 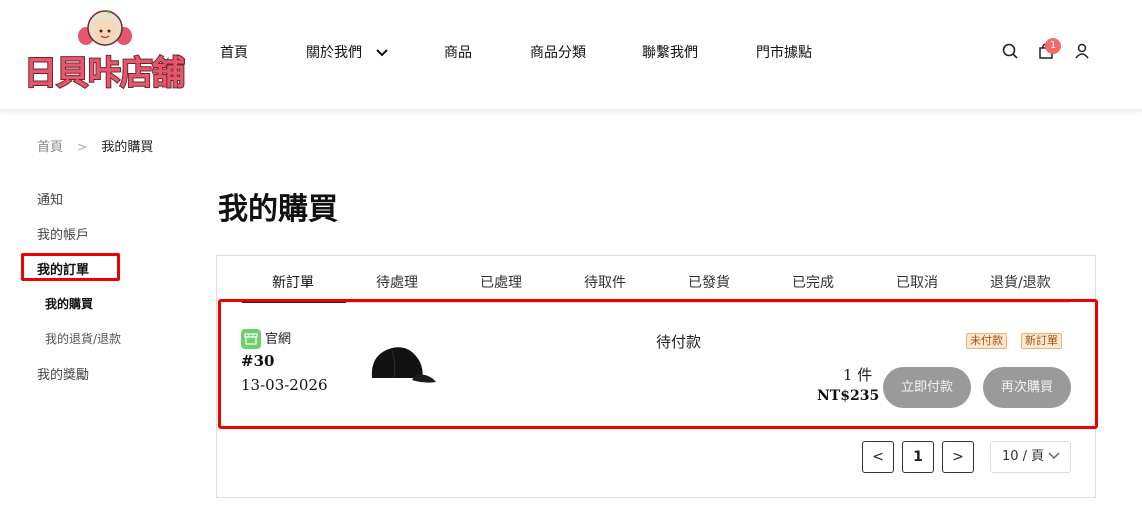 What do you see at coordinates (234, 53) in the screenshot?
I see `nav-home: 首頁` at bounding box center [234, 53].